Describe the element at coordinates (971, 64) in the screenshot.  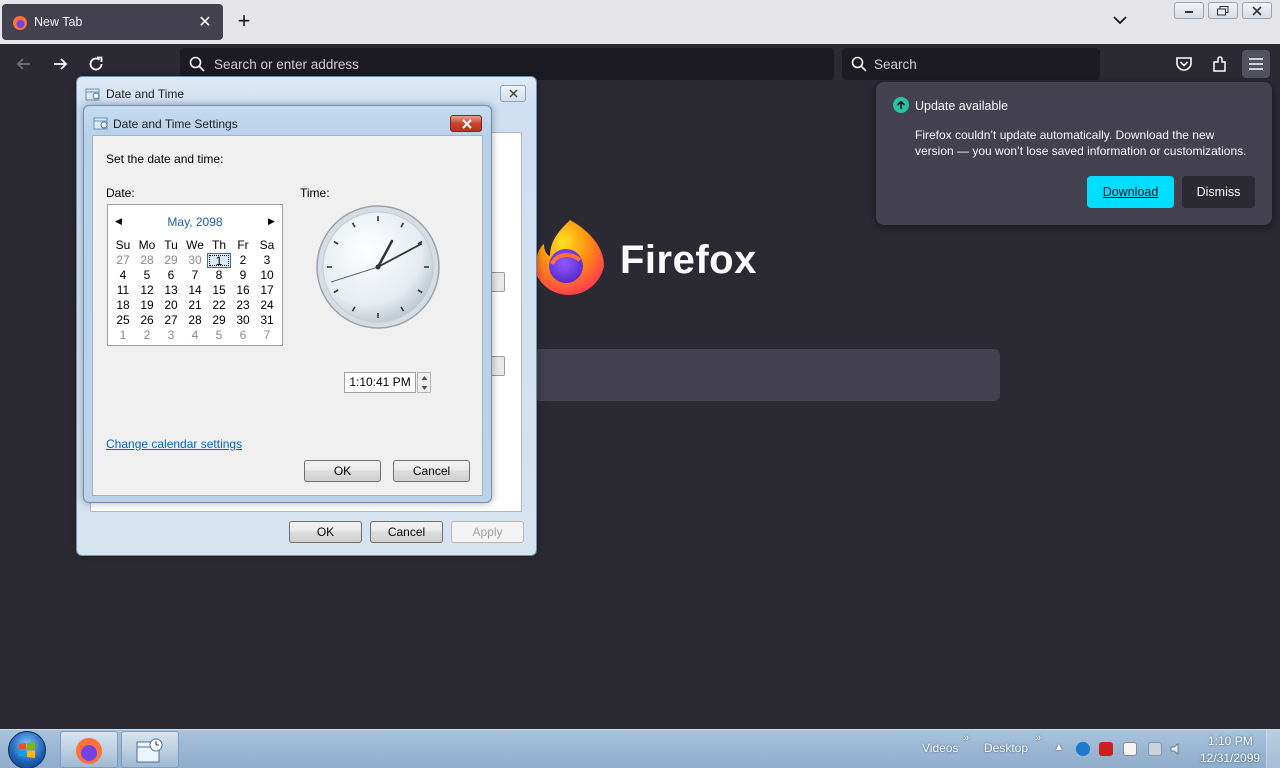
I see `search-bar: Search` at that location.